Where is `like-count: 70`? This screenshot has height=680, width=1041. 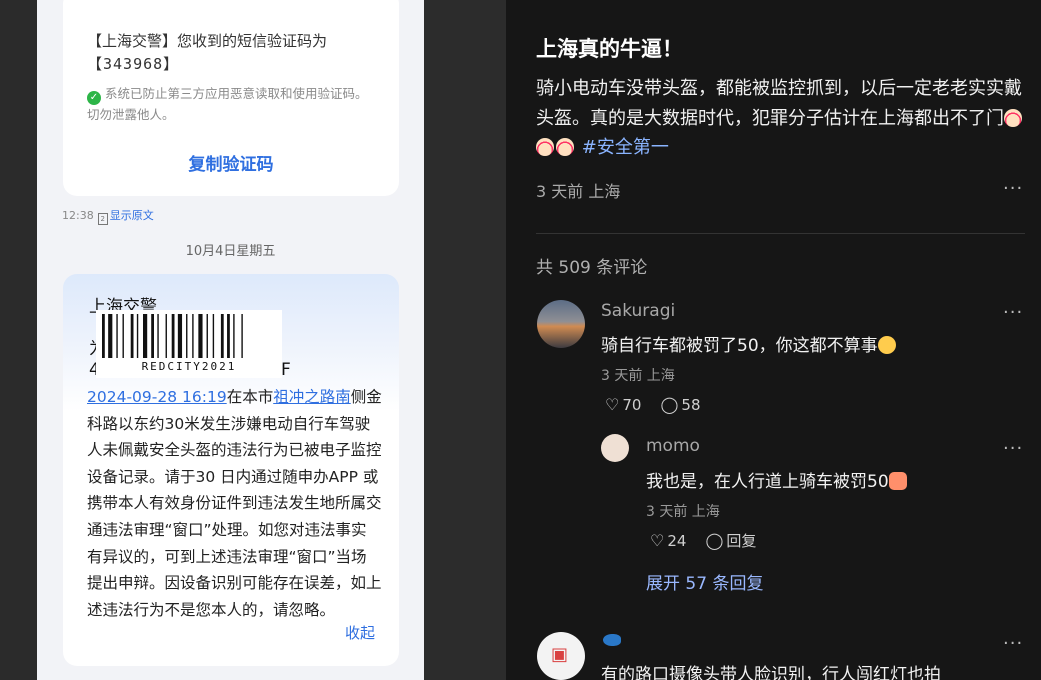
like-count: 70 is located at coordinates (632, 405).